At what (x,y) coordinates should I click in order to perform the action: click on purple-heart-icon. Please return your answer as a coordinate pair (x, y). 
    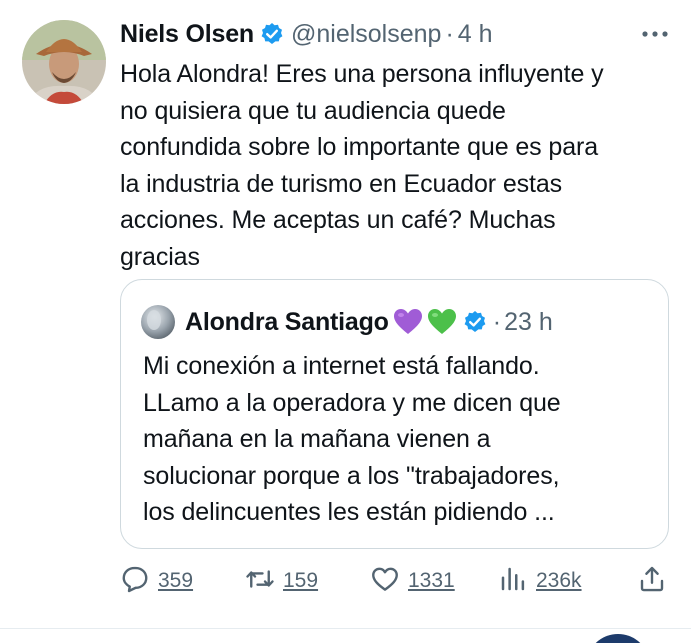
    Looking at the image, I should click on (408, 322).